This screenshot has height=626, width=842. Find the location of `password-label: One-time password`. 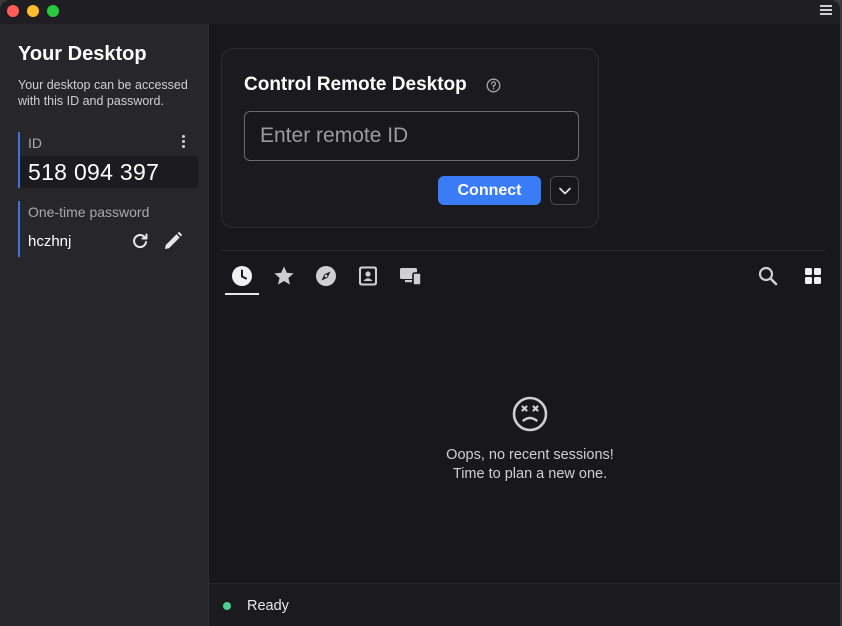

password-label: One-time password is located at coordinates (89, 212).